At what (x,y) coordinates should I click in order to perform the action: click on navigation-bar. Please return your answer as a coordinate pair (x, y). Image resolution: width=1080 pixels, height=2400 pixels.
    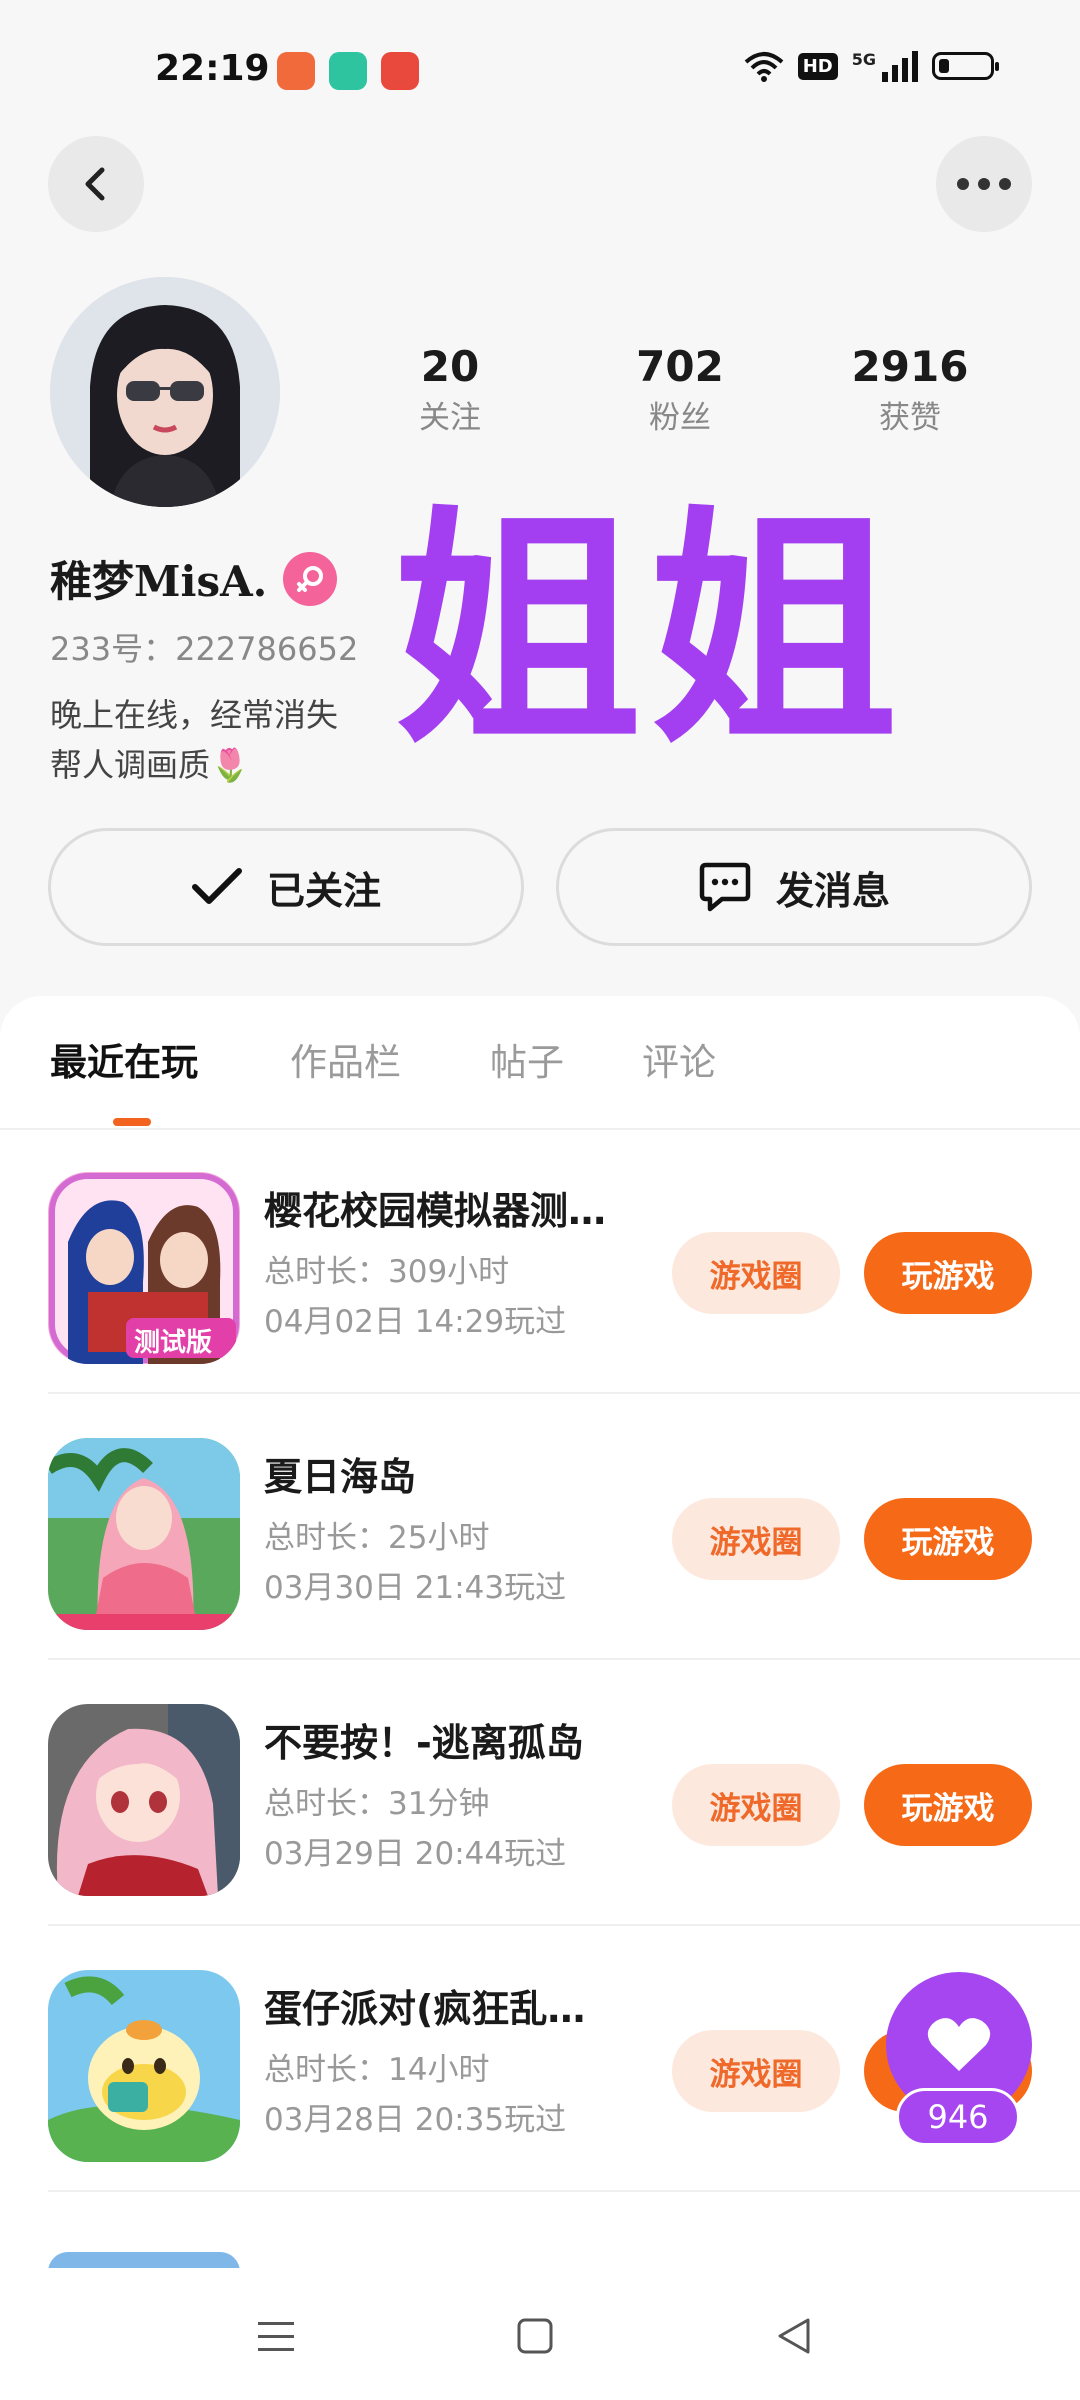
    Looking at the image, I should click on (540, 2334).